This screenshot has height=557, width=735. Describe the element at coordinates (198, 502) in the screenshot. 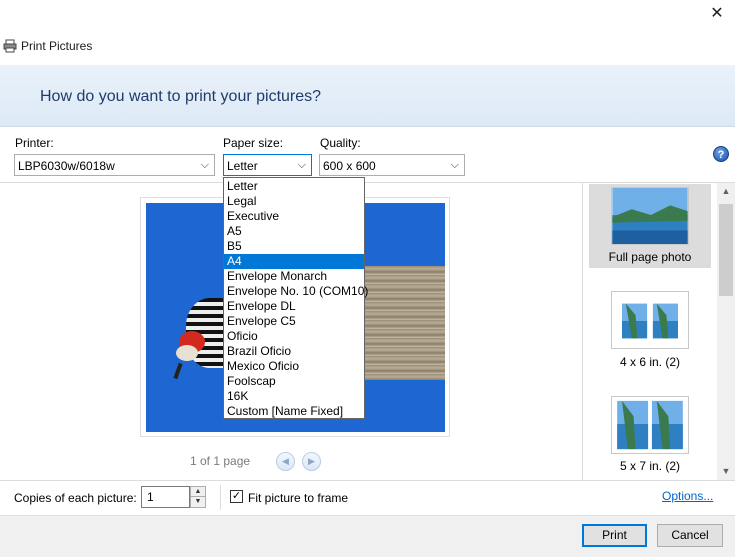

I see `stepper-down-icon: ▼` at that location.